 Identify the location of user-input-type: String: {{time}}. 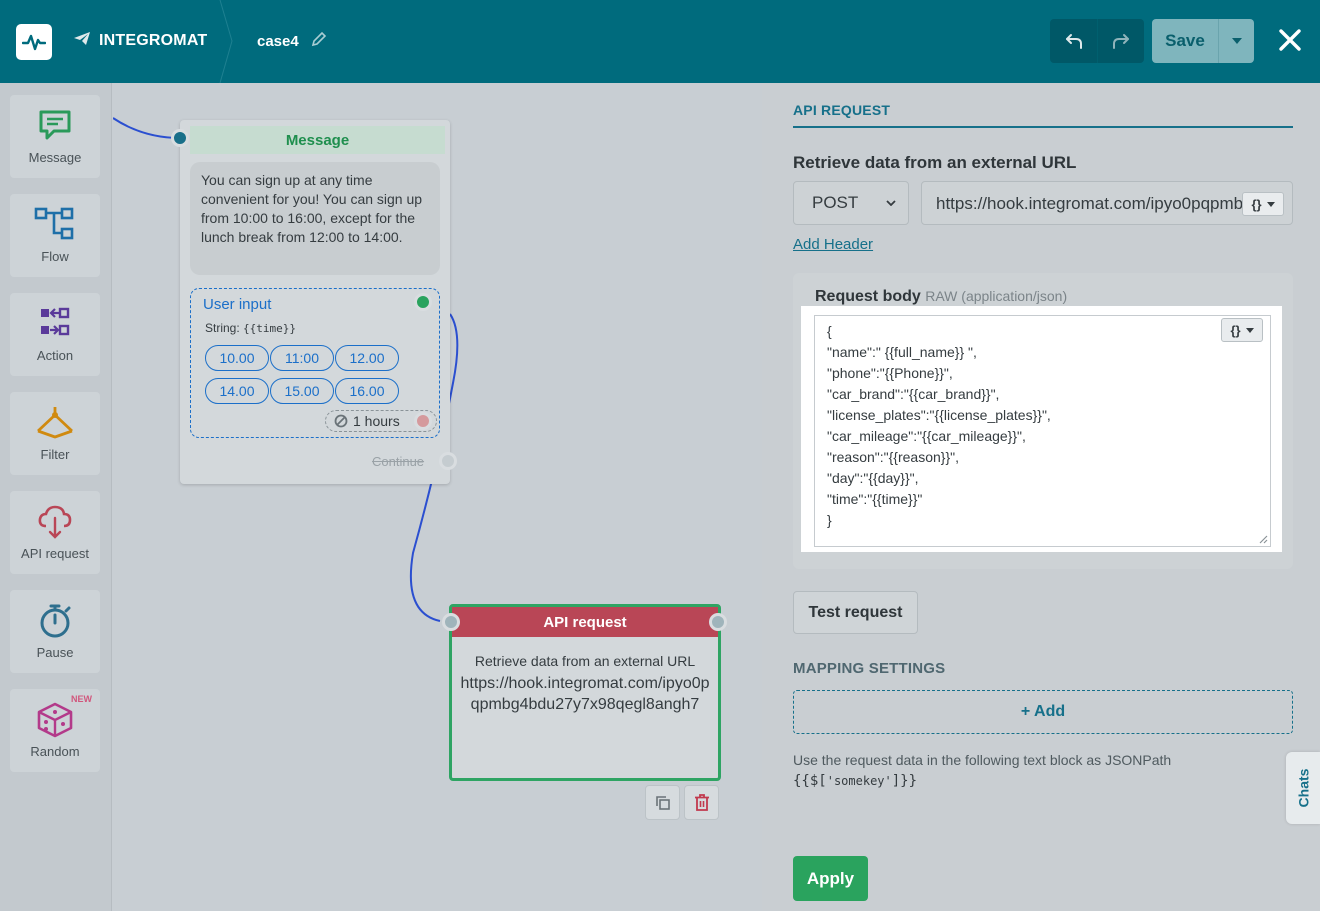
(251, 328).